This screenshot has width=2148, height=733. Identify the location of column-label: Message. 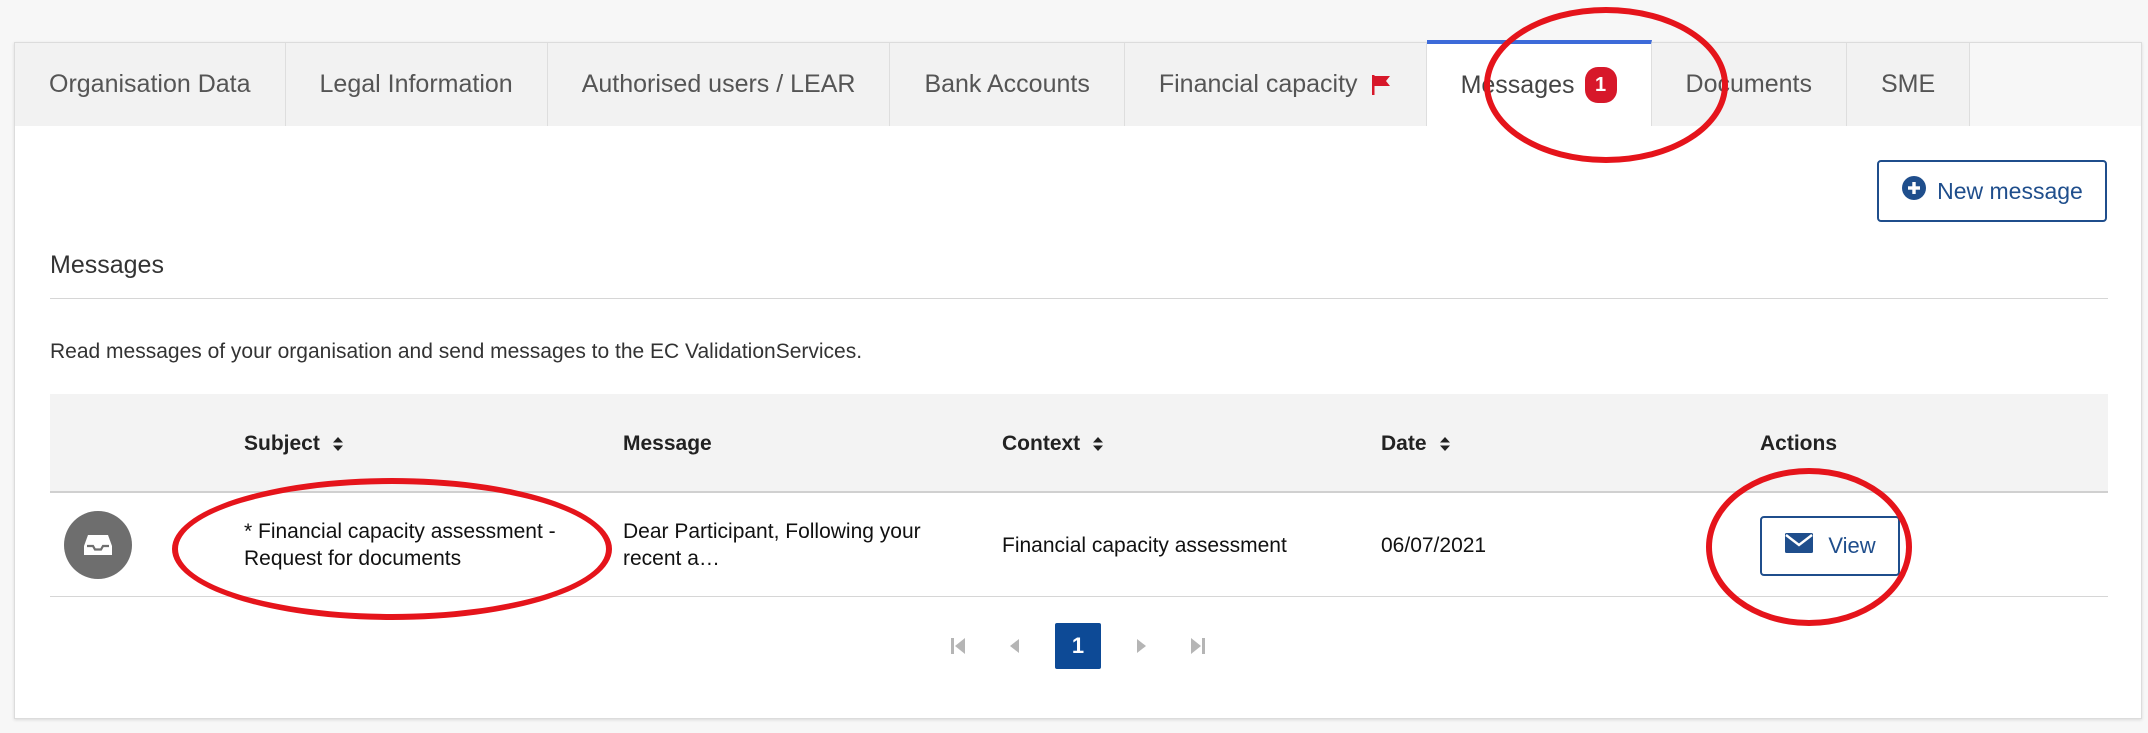
(667, 443).